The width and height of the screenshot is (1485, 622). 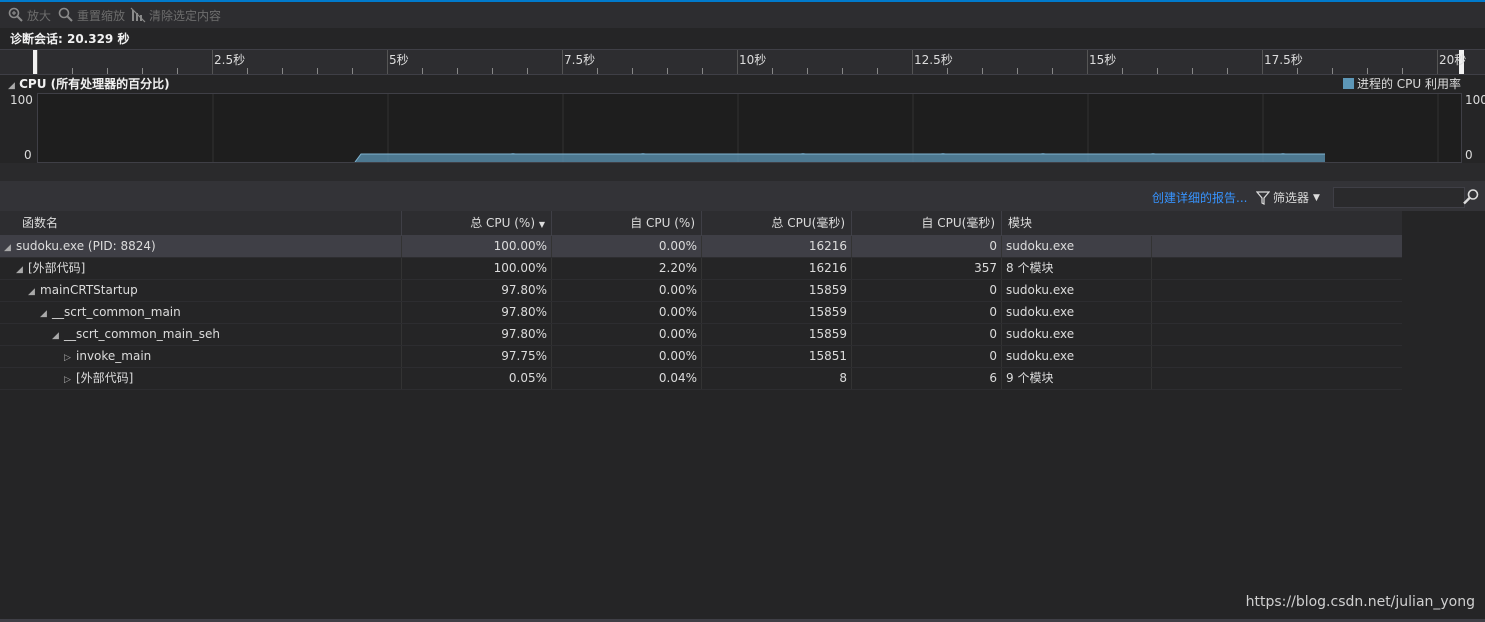 What do you see at coordinates (39, 15) in the screenshot?
I see `zoom-in-label: 放大` at bounding box center [39, 15].